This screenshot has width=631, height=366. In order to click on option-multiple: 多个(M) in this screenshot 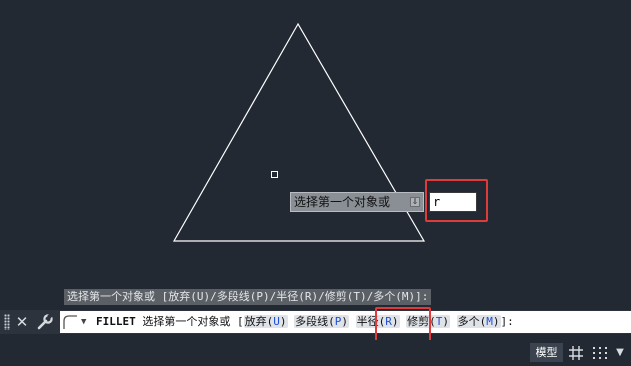, I will do `click(478, 321)`.